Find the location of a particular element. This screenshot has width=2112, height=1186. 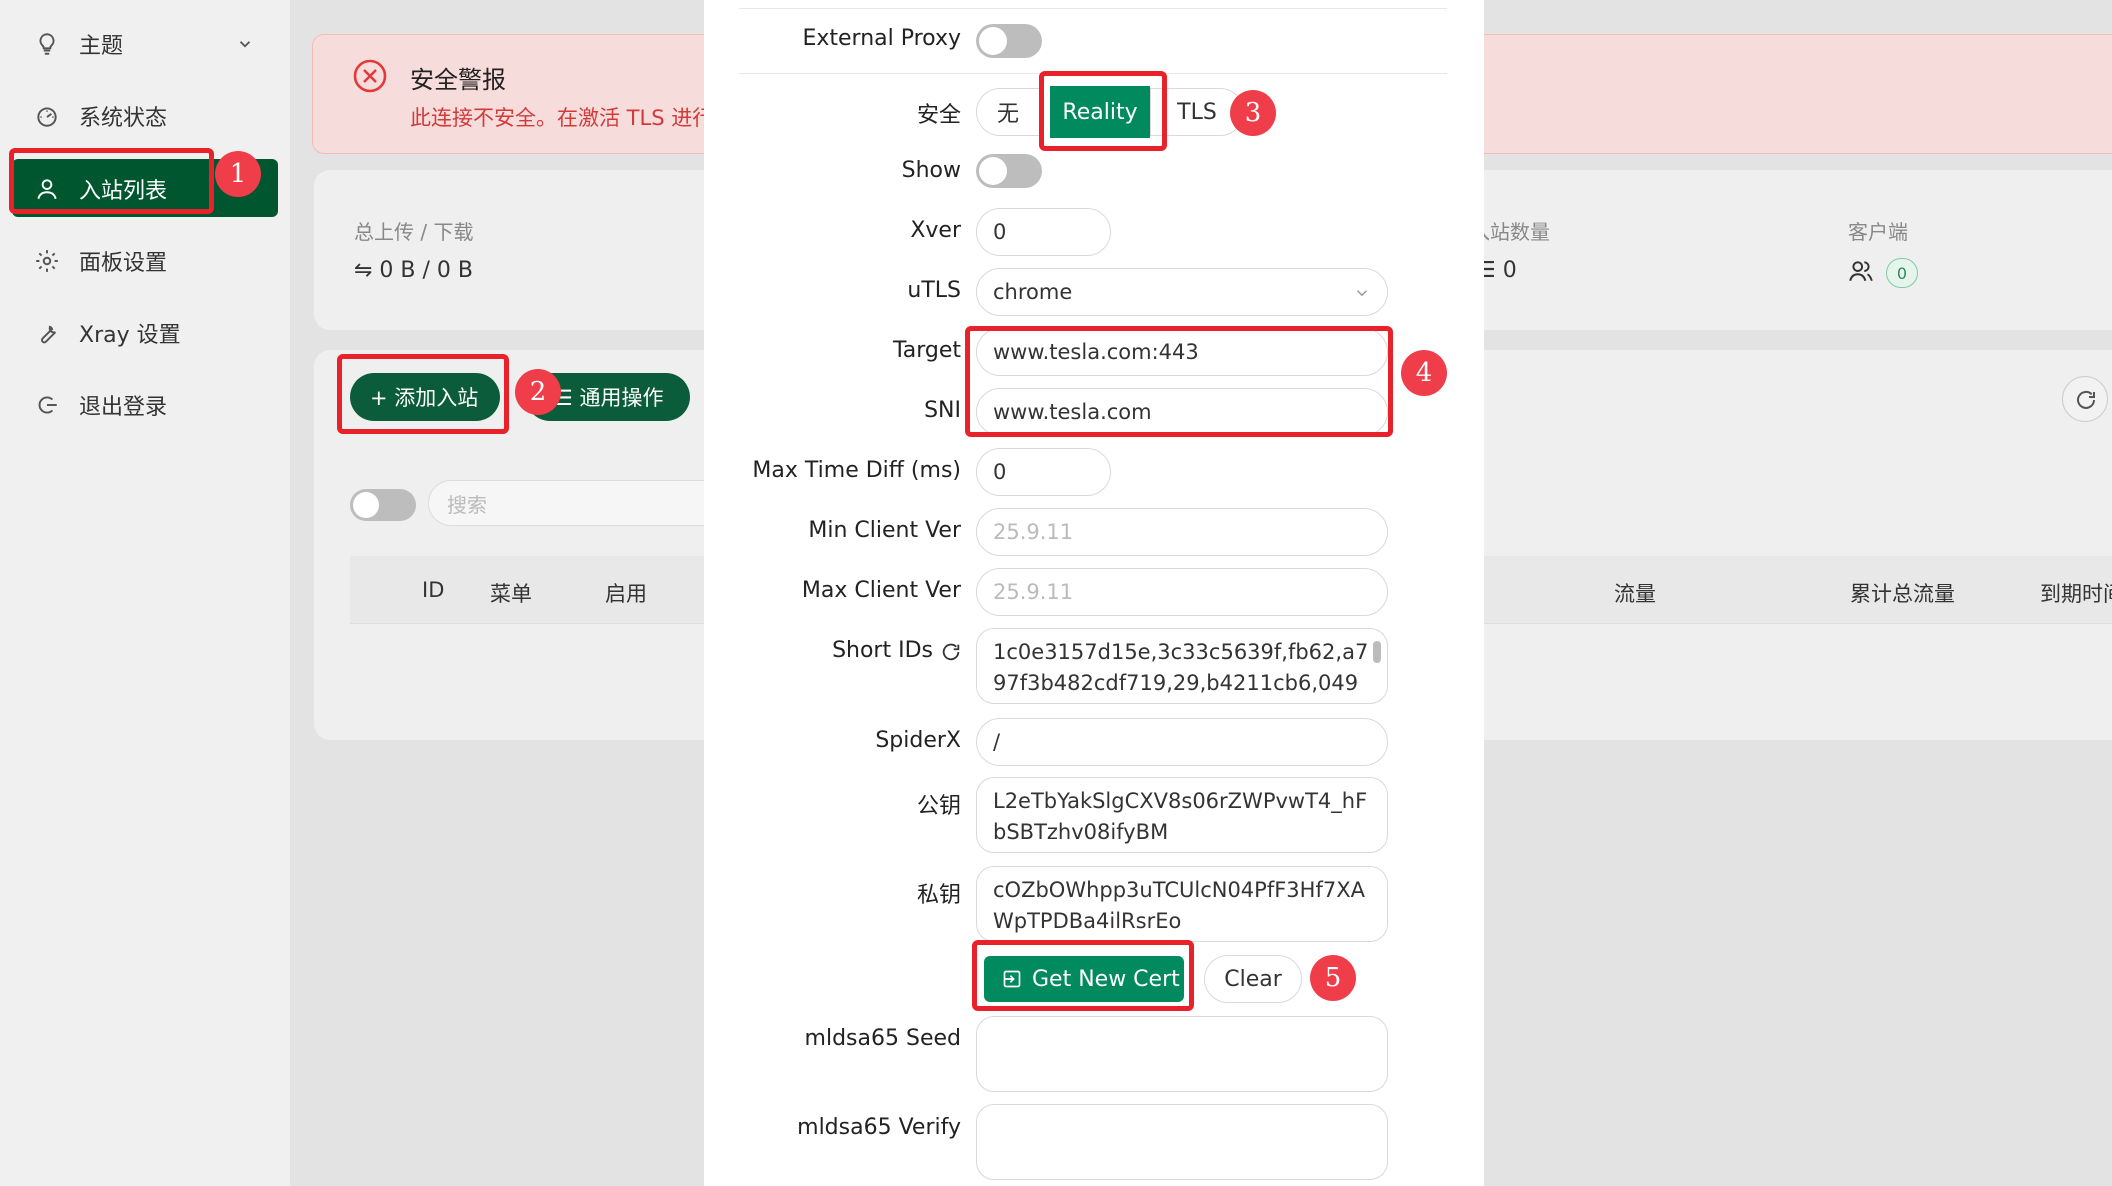

sidebar-item-theme: 主题 is located at coordinates (145, 44).